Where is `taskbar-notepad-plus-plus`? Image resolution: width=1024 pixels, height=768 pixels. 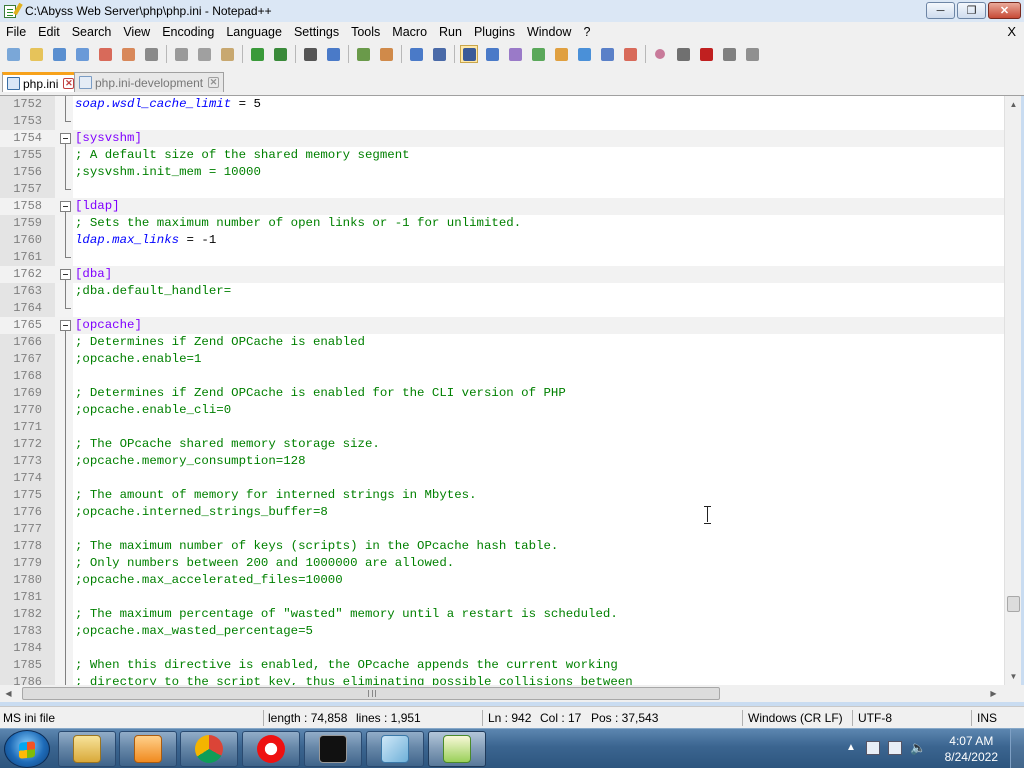 taskbar-notepad-plus-plus is located at coordinates (457, 749).